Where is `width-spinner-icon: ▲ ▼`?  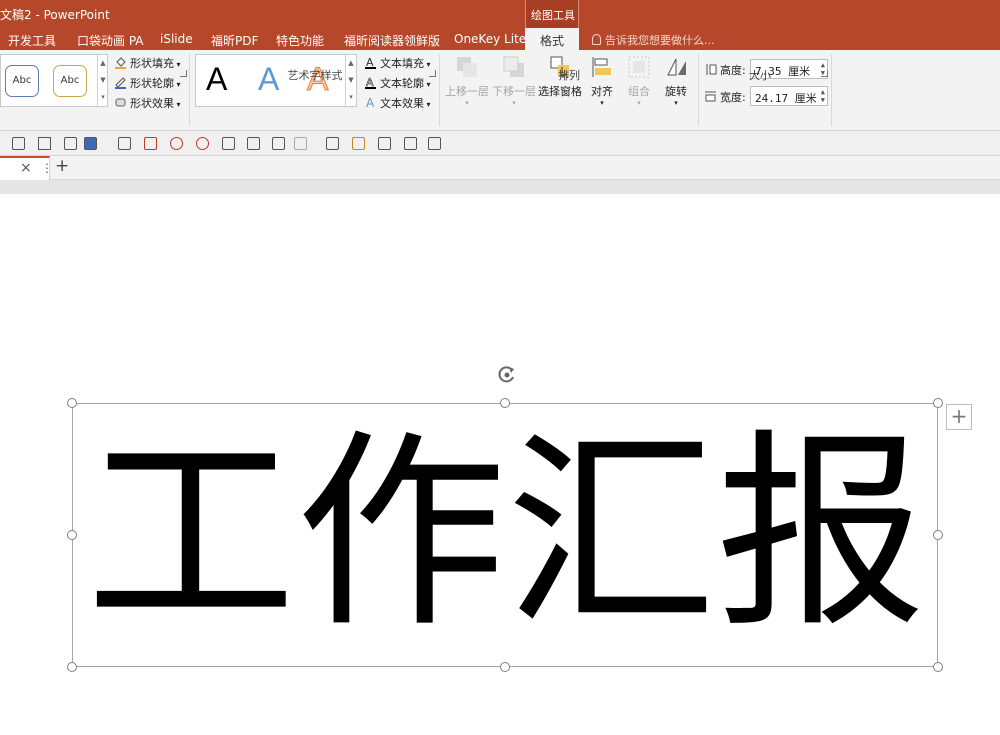
width-spinner-icon: ▲ ▼ is located at coordinates (823, 96).